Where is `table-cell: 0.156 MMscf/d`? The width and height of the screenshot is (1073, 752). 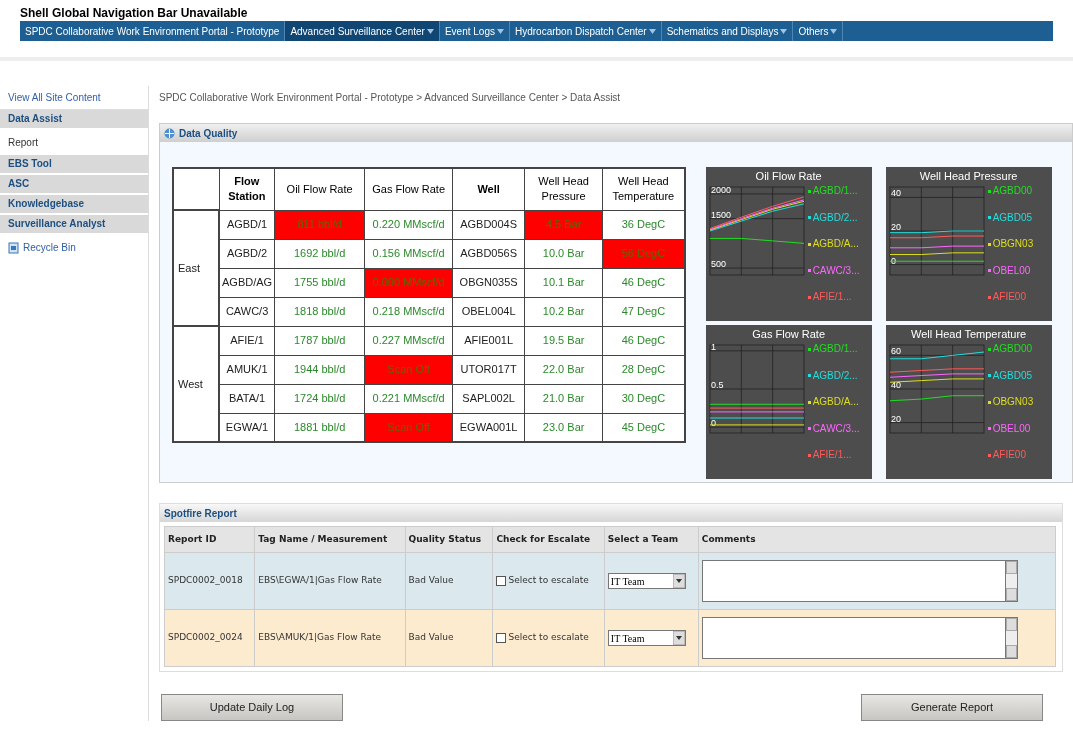
table-cell: 0.156 MMscf/d is located at coordinates (408, 253).